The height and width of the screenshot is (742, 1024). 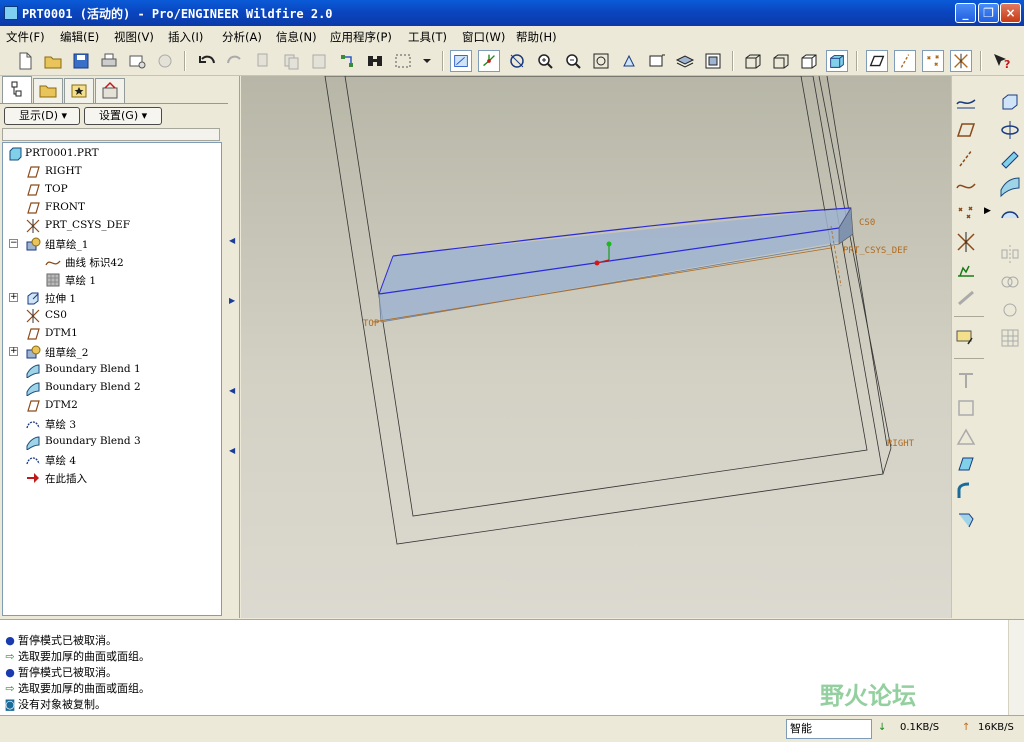 I want to click on tree-item-curve-42: 曲线 标识42, so click(x=112, y=262).